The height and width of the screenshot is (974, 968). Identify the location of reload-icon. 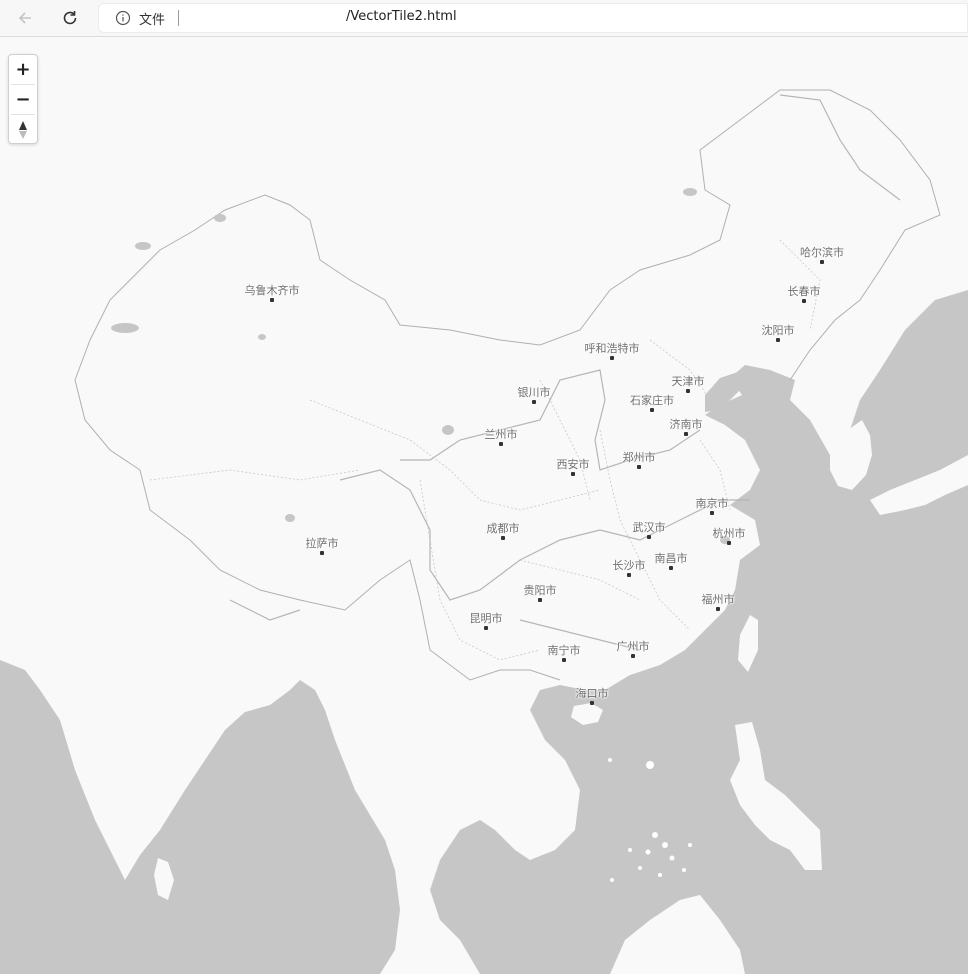
(70, 18).